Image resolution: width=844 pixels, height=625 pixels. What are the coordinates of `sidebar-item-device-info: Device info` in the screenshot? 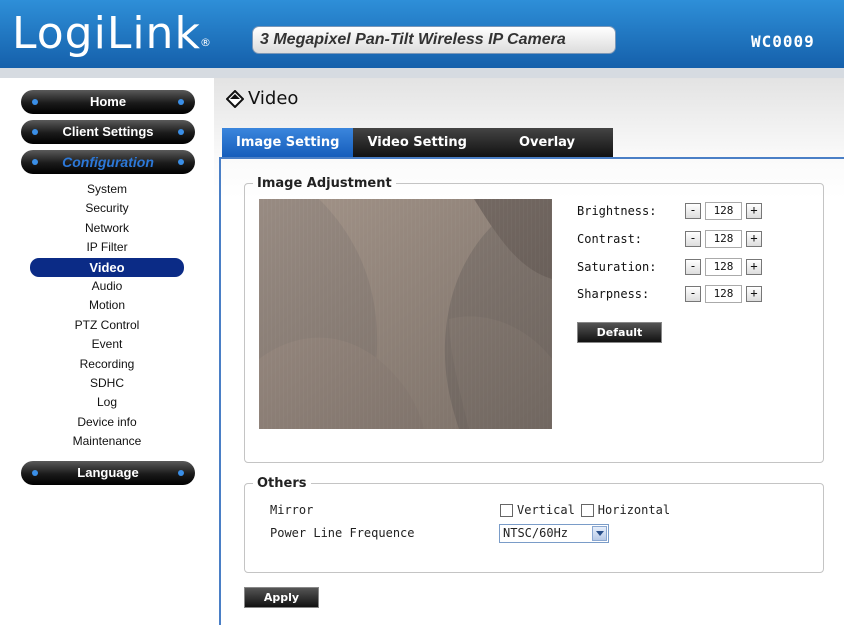 It's located at (107, 422).